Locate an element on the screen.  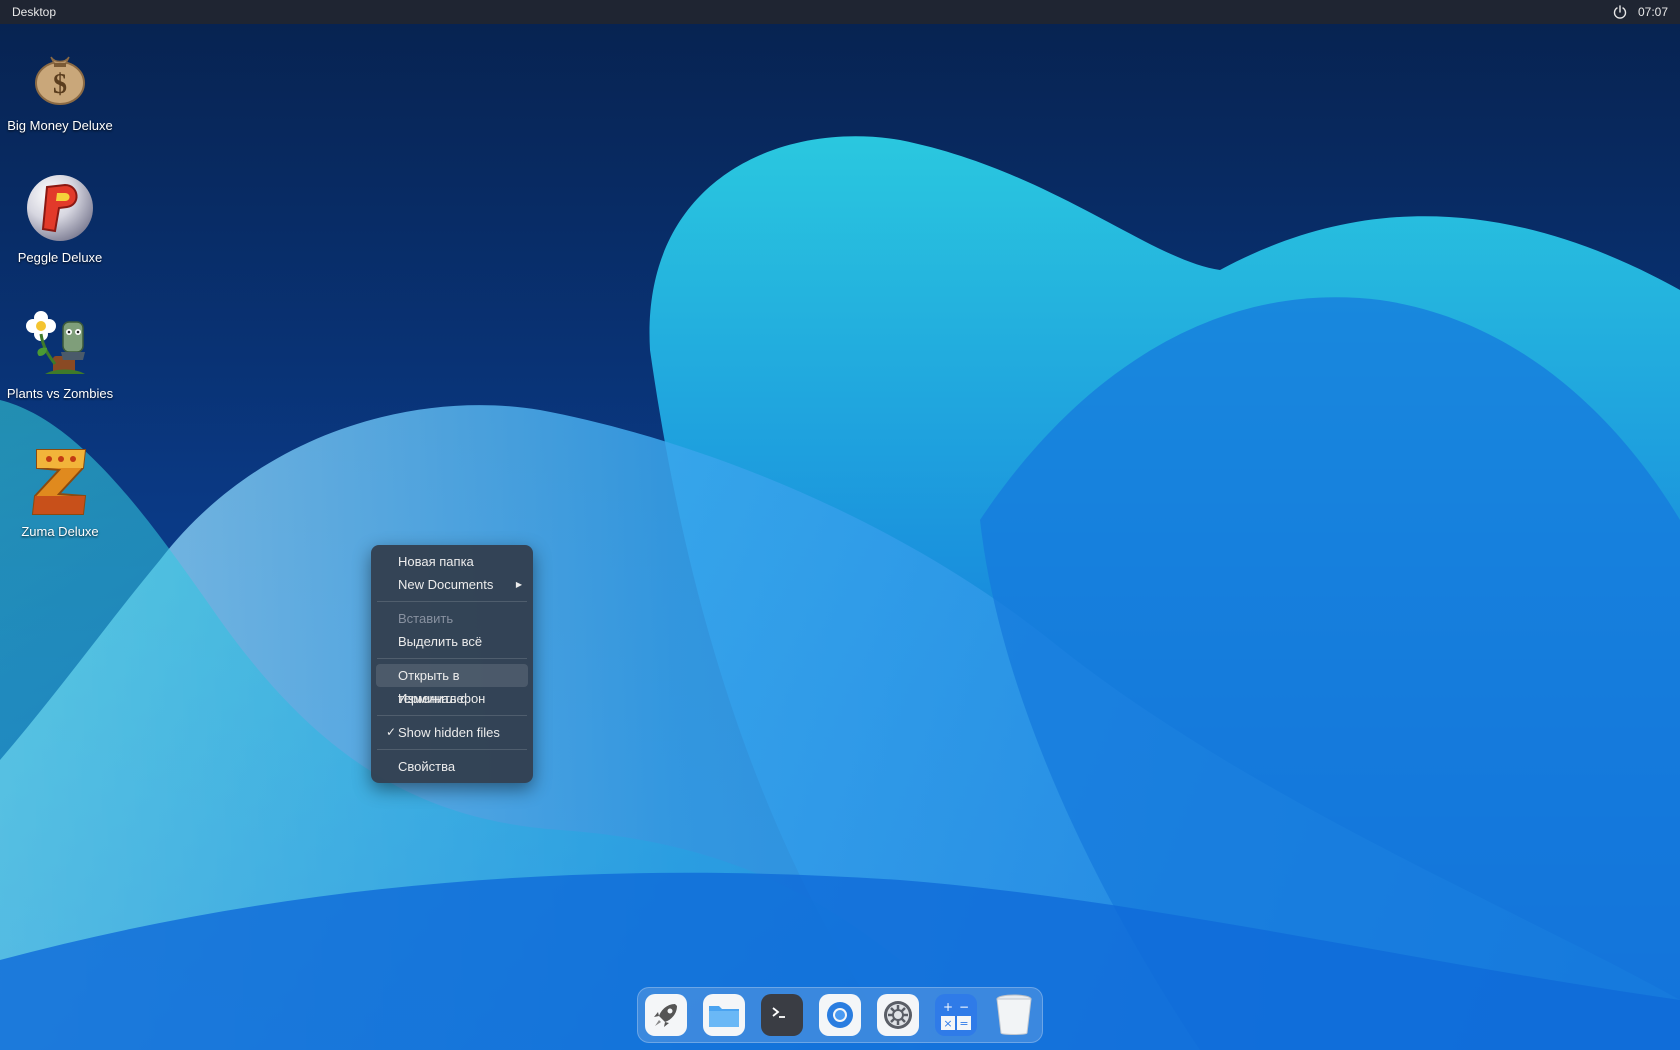
desktop-icon-plants-vs-zombies: Plants vs Zombies is located at coordinates (60, 353).